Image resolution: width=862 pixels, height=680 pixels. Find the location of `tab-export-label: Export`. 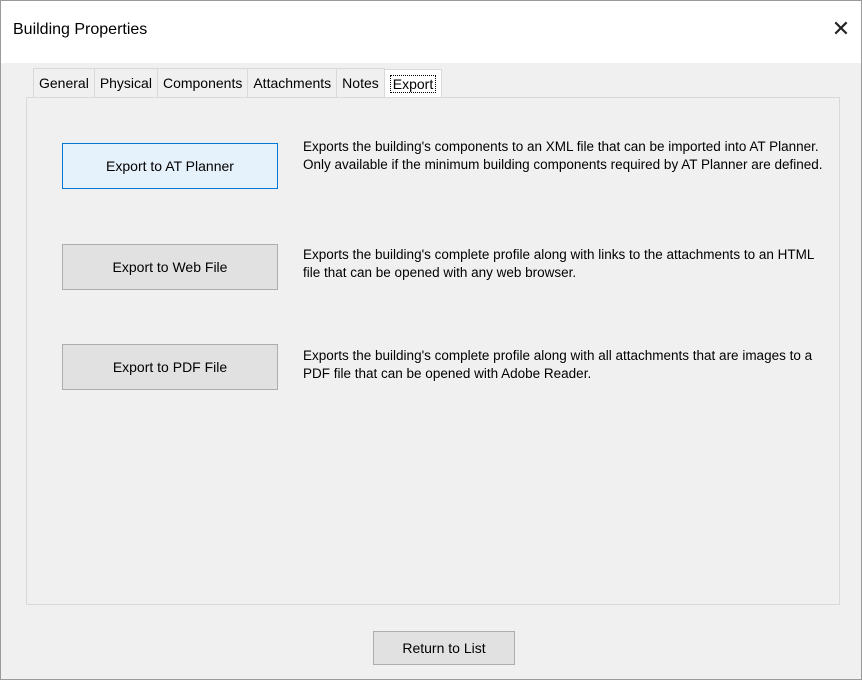

tab-export-label: Export is located at coordinates (413, 84).